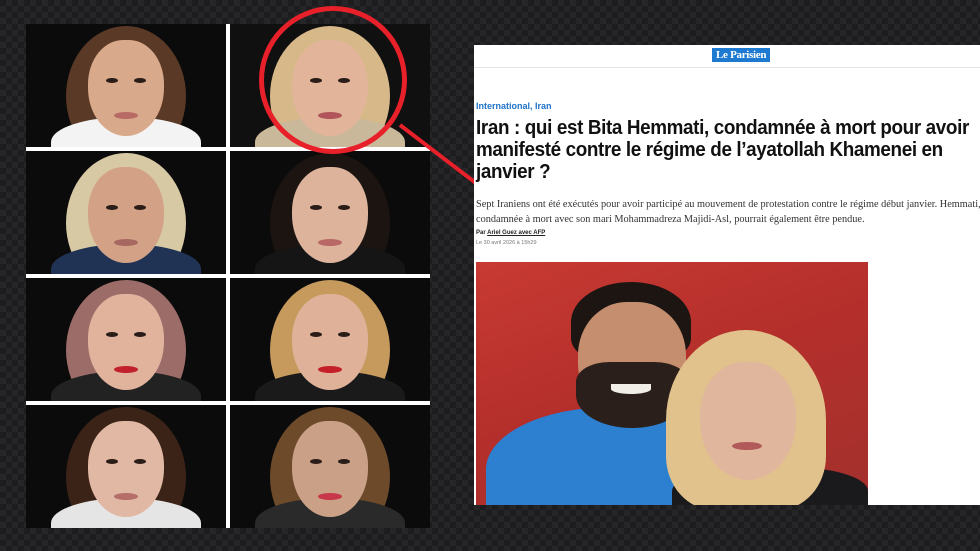 The width and height of the screenshot is (980, 551). I want to click on byline-author: Ariel Guez avec AFP, so click(516, 233).